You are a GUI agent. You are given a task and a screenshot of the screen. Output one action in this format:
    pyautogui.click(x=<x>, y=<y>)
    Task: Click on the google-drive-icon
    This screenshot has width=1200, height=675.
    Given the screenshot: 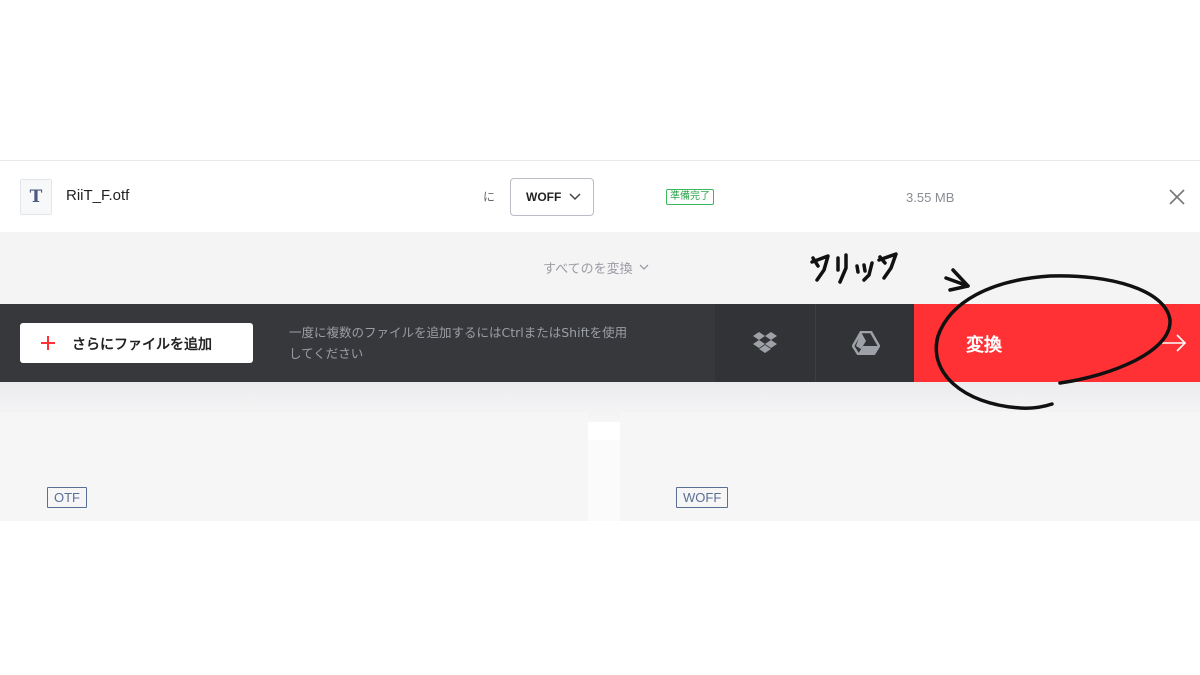 What is the action you would take?
    pyautogui.click(x=865, y=343)
    